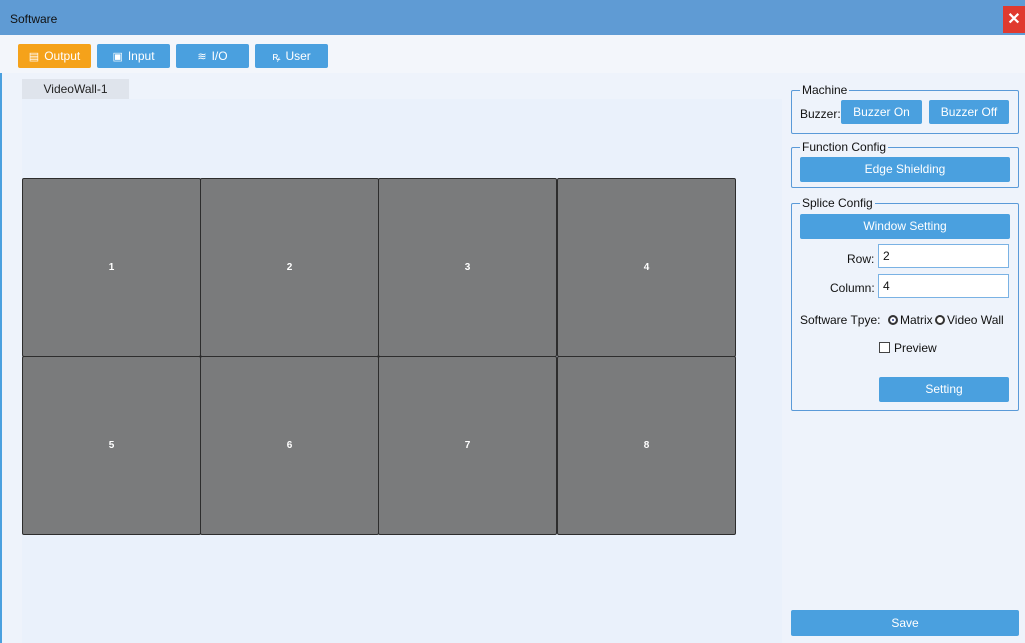 This screenshot has width=1025, height=643. I want to click on tab-user: ꝶ User, so click(291, 56).